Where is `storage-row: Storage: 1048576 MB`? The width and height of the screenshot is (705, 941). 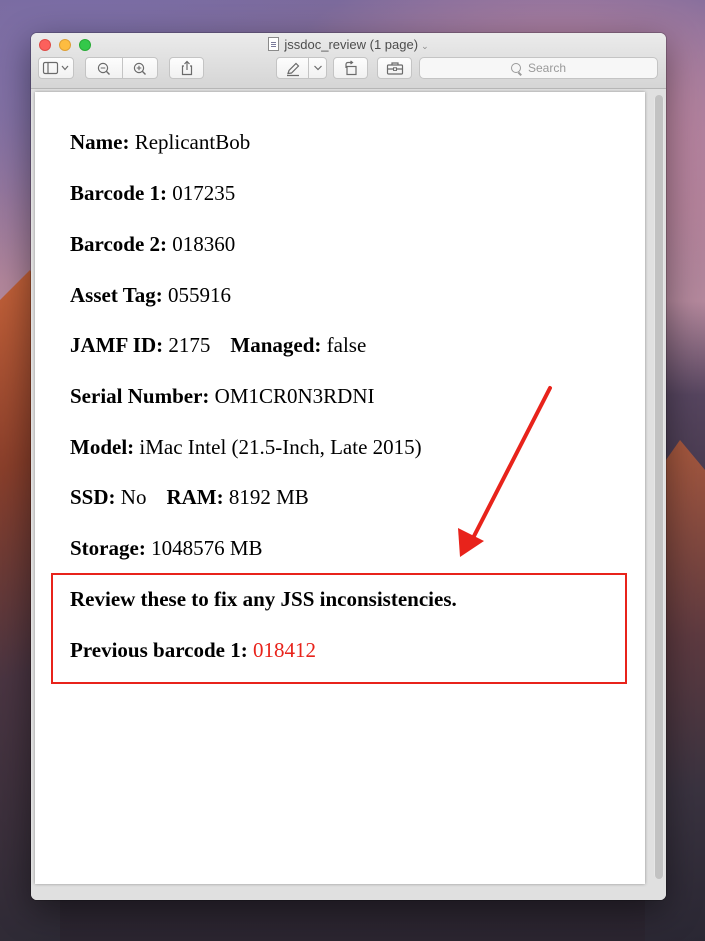
storage-row: Storage: 1048576 MB is located at coordinates (166, 548).